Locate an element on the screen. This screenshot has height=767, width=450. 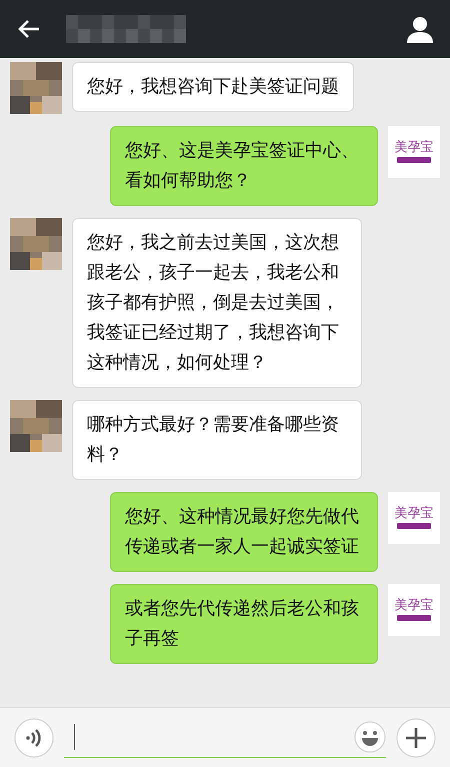
message-bubble: 您好，我想咨询下赴美签证问题 is located at coordinates (213, 87).